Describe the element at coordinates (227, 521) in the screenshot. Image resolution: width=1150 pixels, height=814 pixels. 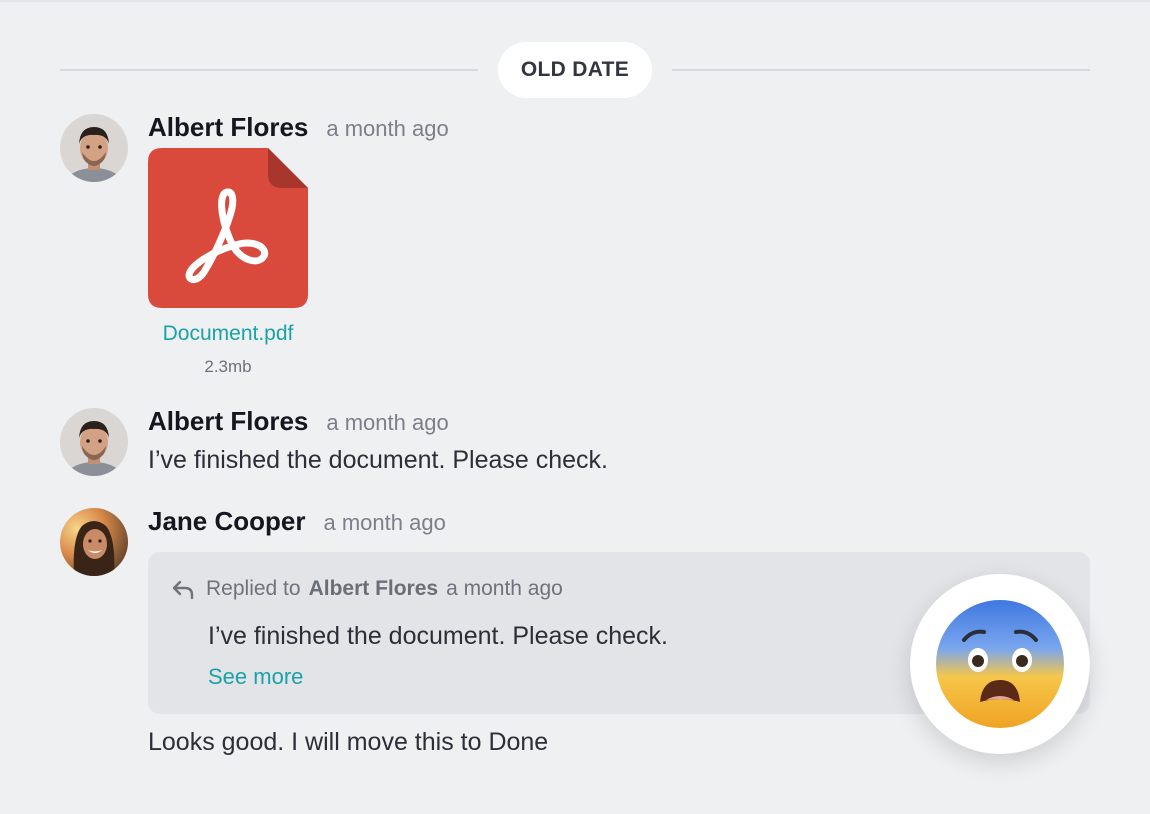
I see `author-name: Jane Cooper` at that location.